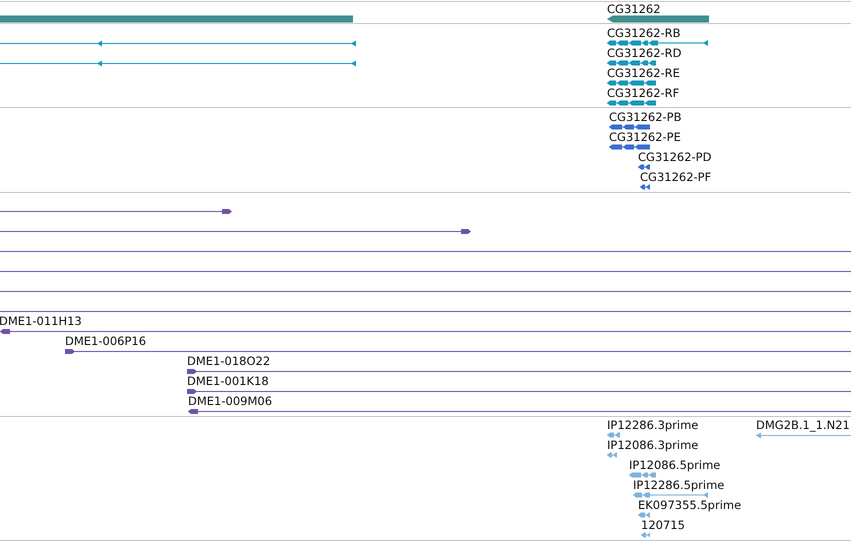  I want to click on feature-label: IP12086.5prime, so click(674, 465).